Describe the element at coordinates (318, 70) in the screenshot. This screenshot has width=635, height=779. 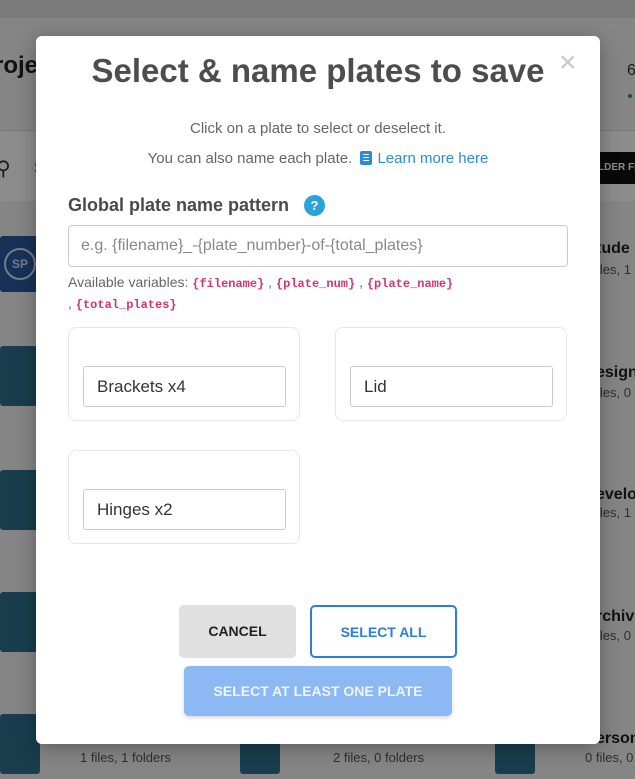
I see `dialog-title: Select & name plates to save` at that location.